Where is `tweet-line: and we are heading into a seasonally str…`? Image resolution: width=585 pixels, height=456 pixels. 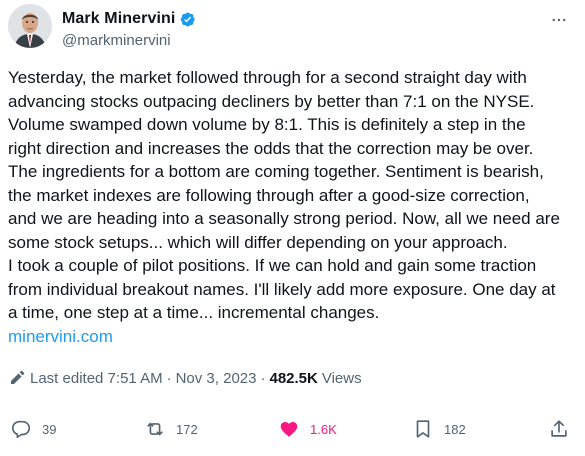
tweet-line: and we are heading into a seasonally str… is located at coordinates (284, 218).